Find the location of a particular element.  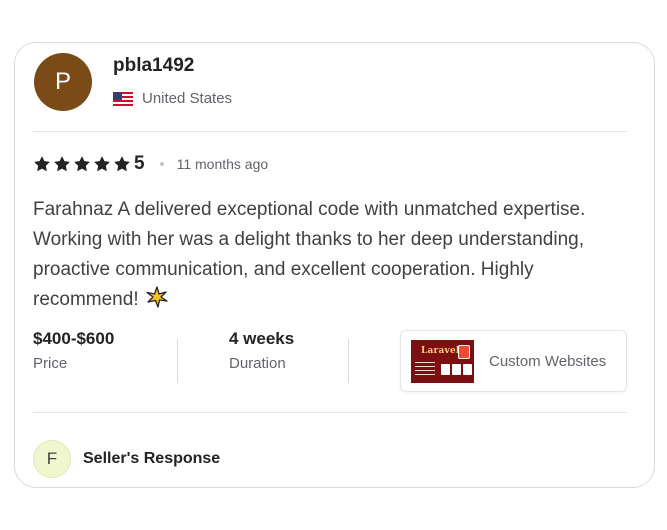

duration-label: Duration is located at coordinates (257, 363).